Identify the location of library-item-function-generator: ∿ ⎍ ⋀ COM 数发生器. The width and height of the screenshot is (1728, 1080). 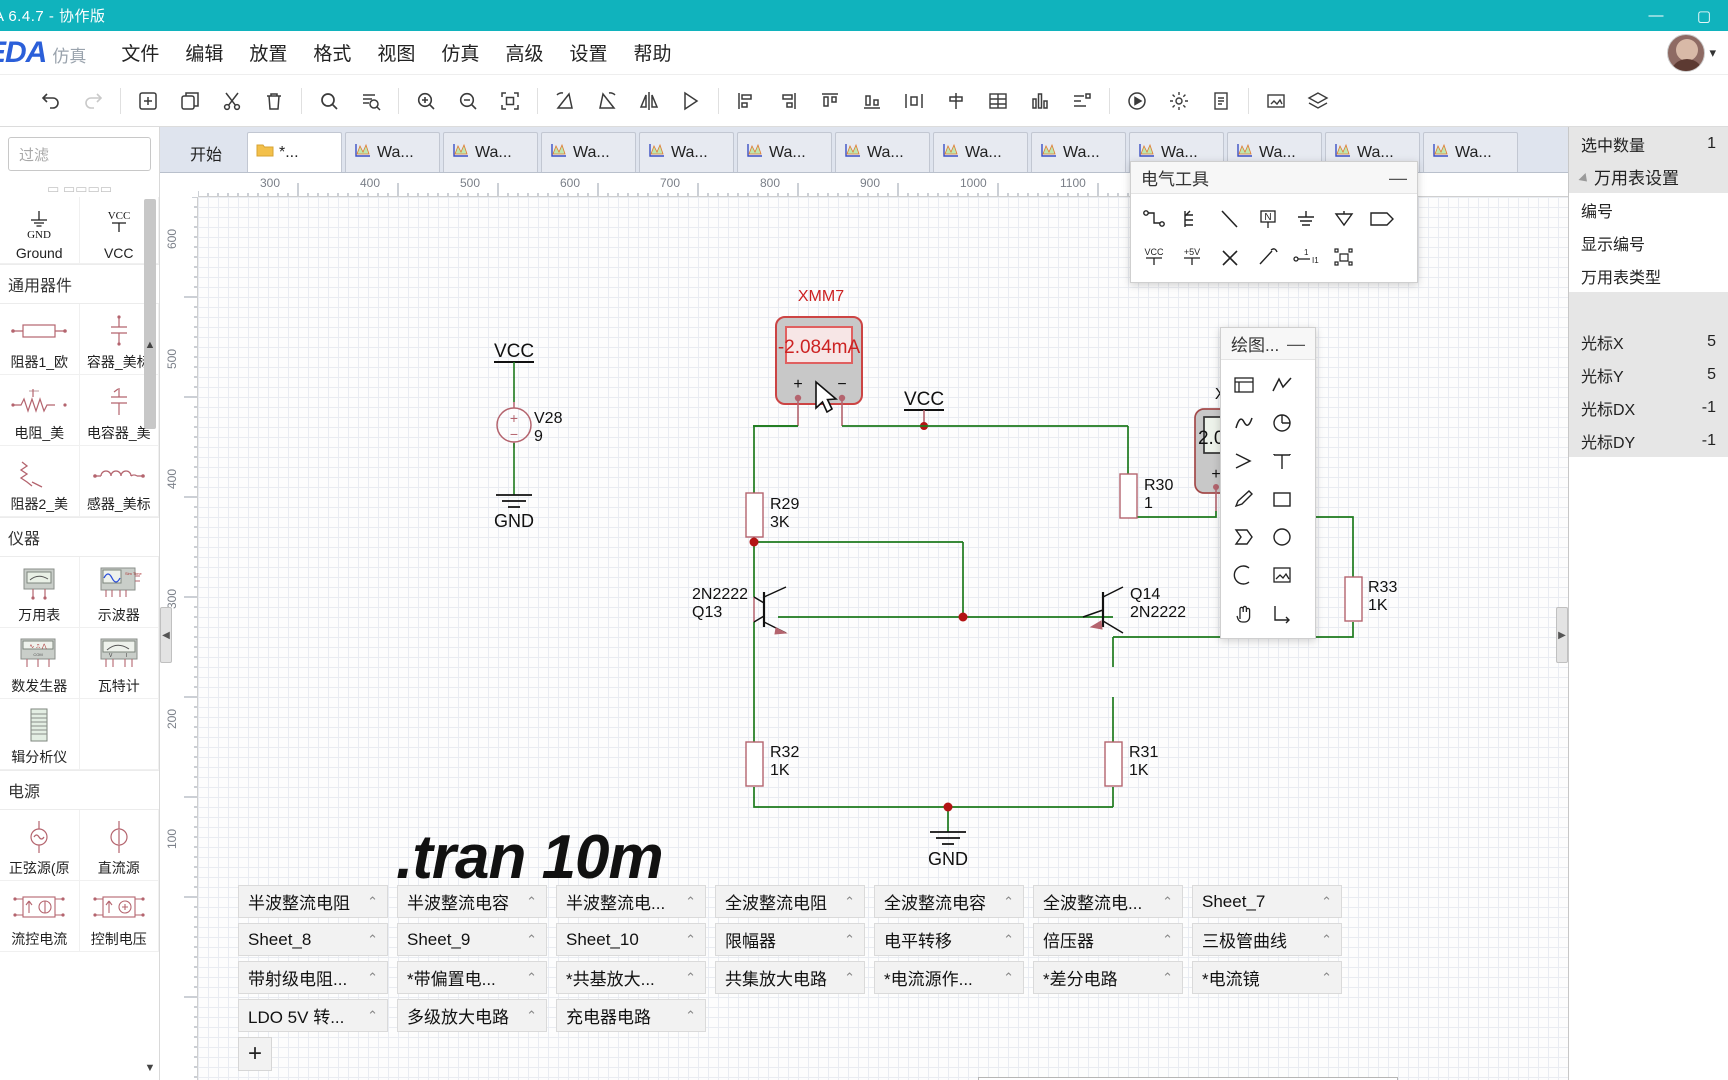
(40, 663).